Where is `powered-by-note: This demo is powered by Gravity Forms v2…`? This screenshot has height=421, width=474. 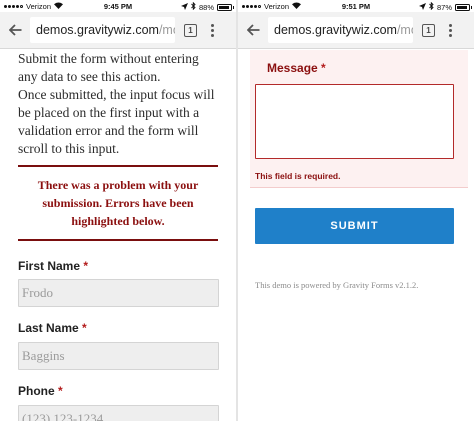
powered-by-note: This demo is powered by Gravity Forms v2… is located at coordinates (337, 285).